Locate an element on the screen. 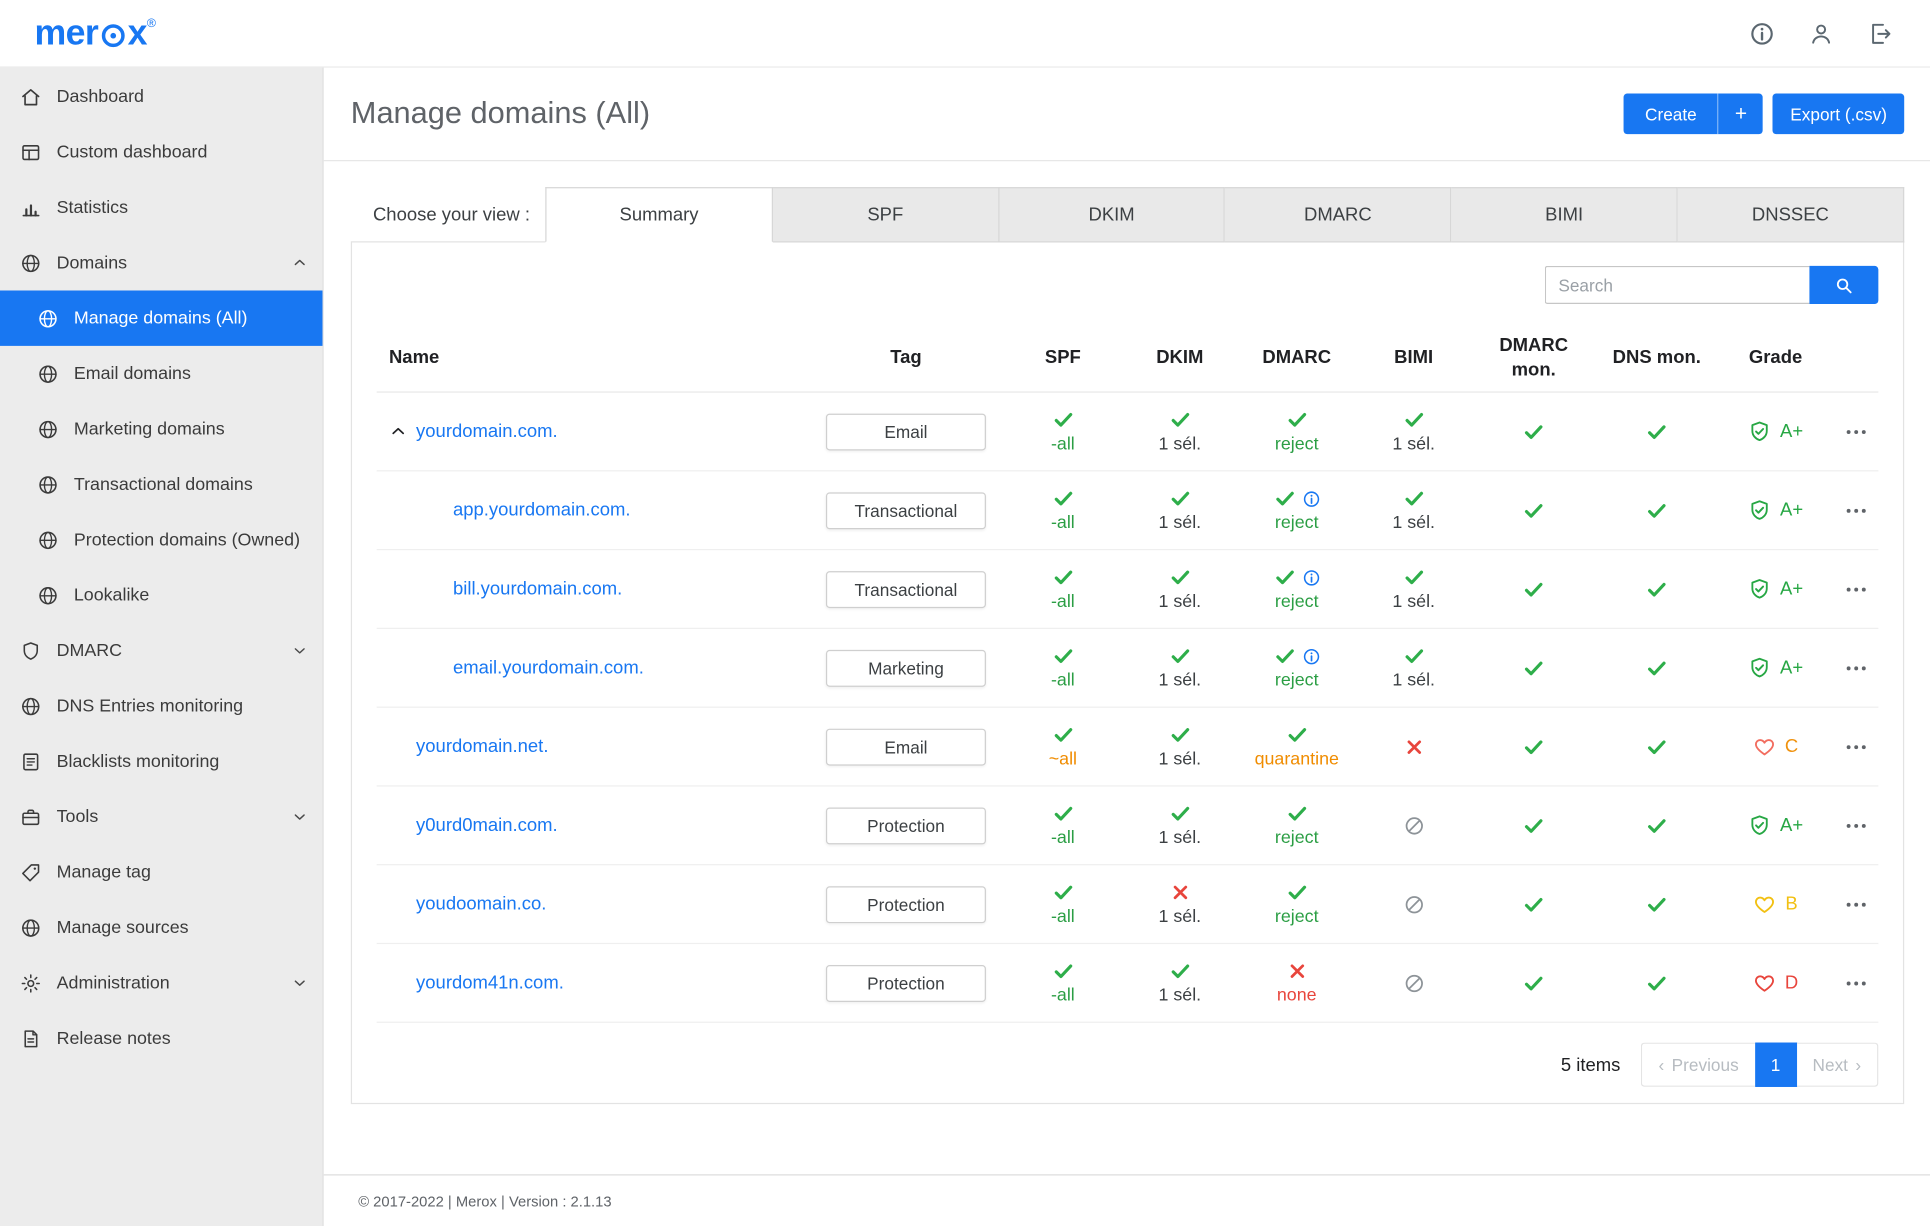  dkim-cell: 1 sél. is located at coordinates (1179, 825).